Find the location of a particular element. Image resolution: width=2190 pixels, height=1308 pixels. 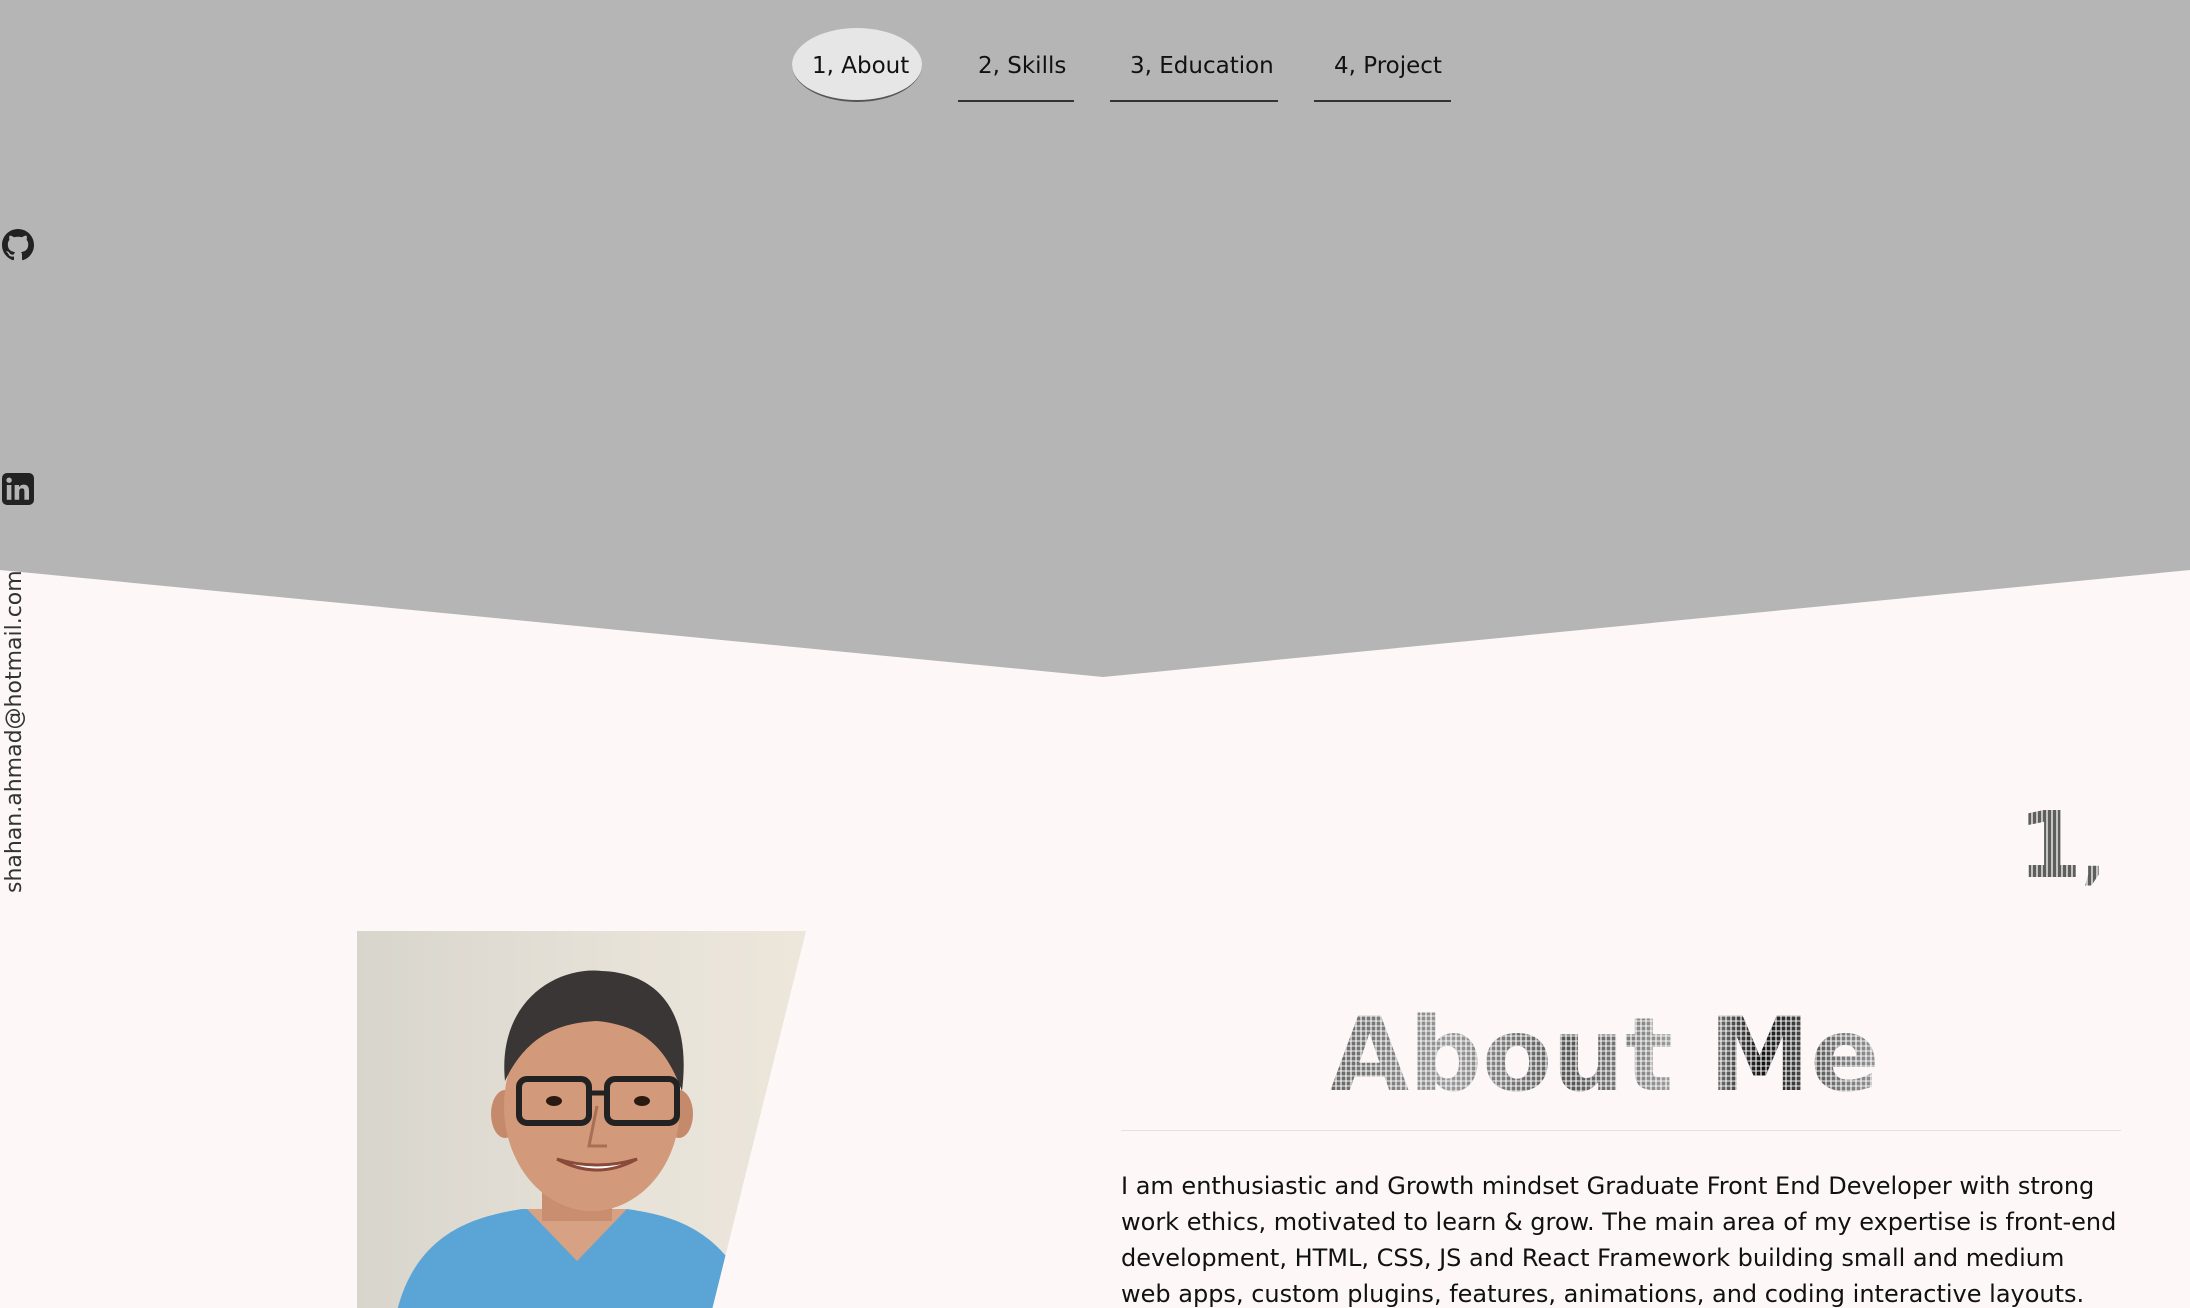

github-icon is located at coordinates (18, 245).